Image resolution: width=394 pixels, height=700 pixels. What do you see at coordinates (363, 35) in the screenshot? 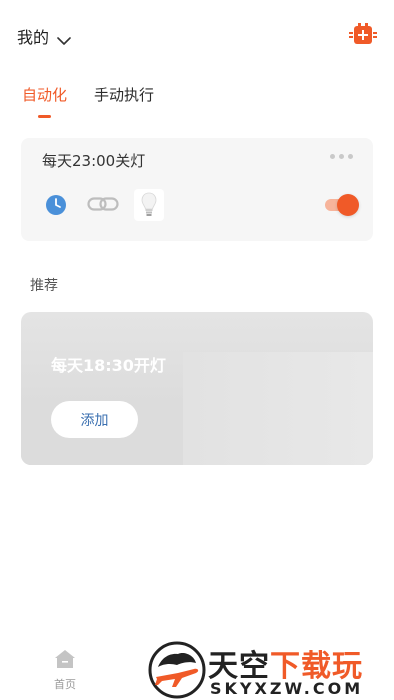
I see `add-device-icon` at bounding box center [363, 35].